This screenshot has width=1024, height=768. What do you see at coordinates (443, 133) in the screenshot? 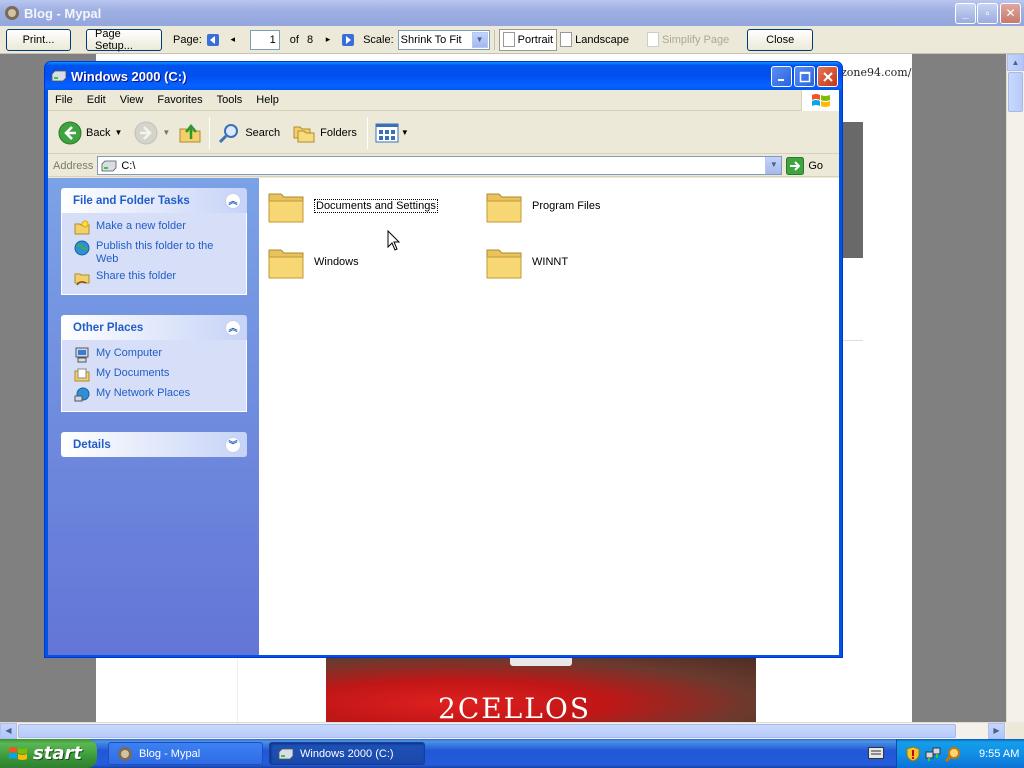
I see `standard-toolbar: Back ▼ ▼ Search Folders ▼` at bounding box center [443, 133].